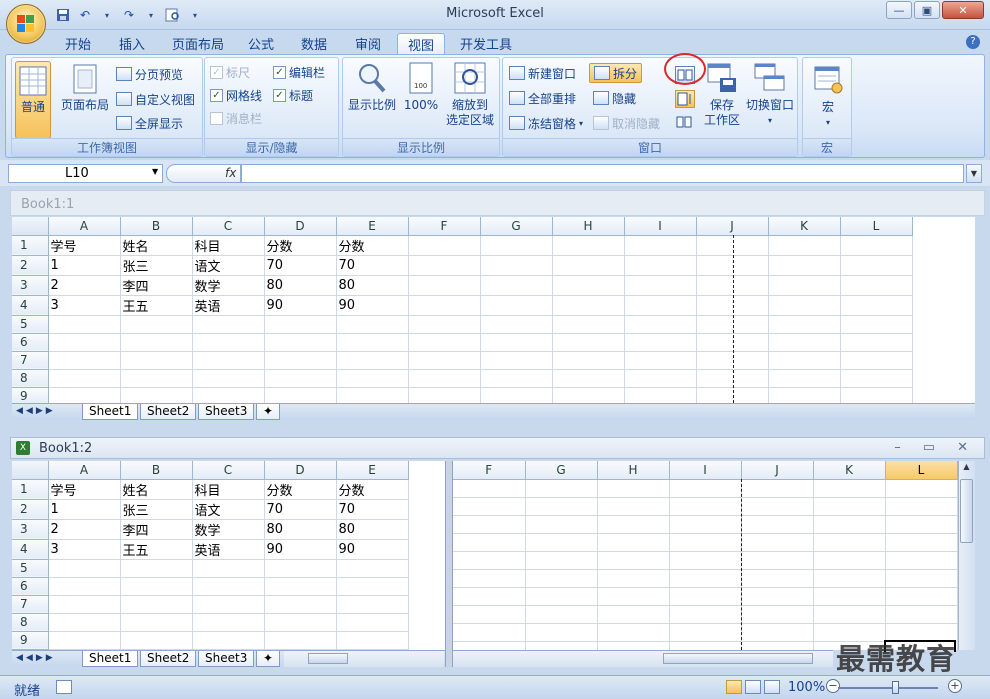 This screenshot has height=699, width=990. I want to click on split-bar, so click(449, 564).